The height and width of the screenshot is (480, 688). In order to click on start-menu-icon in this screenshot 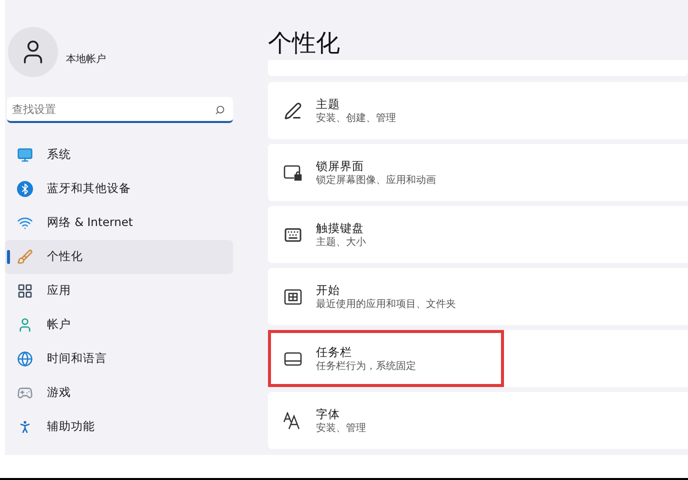, I will do `click(293, 296)`.